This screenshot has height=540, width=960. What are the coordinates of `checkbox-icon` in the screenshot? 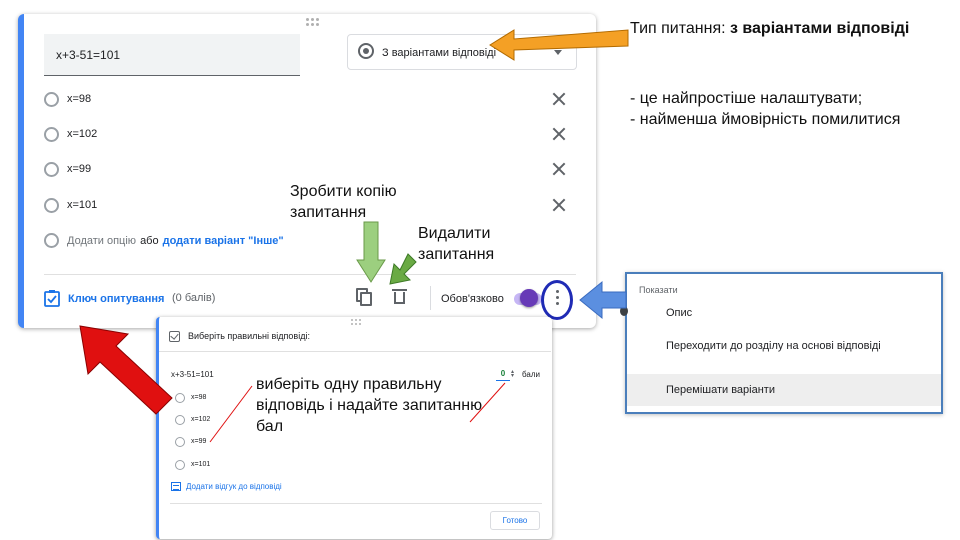 It's located at (174, 336).